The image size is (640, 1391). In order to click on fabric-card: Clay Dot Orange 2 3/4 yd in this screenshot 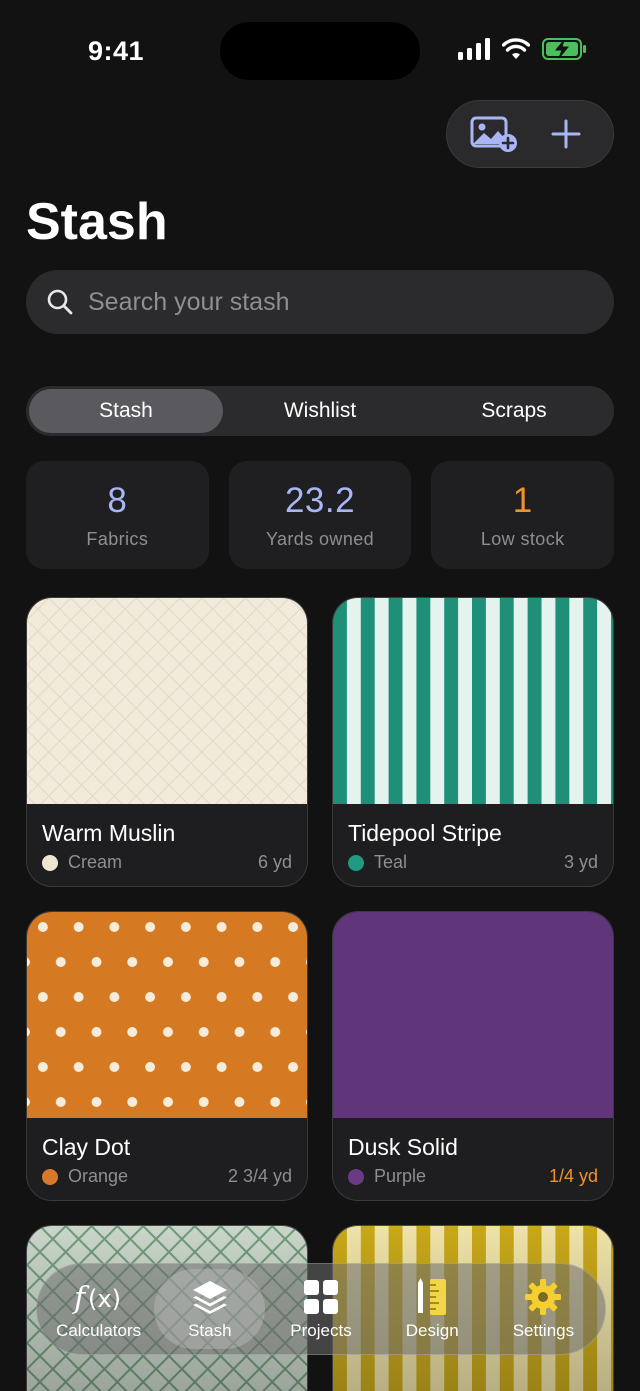, I will do `click(167, 1056)`.